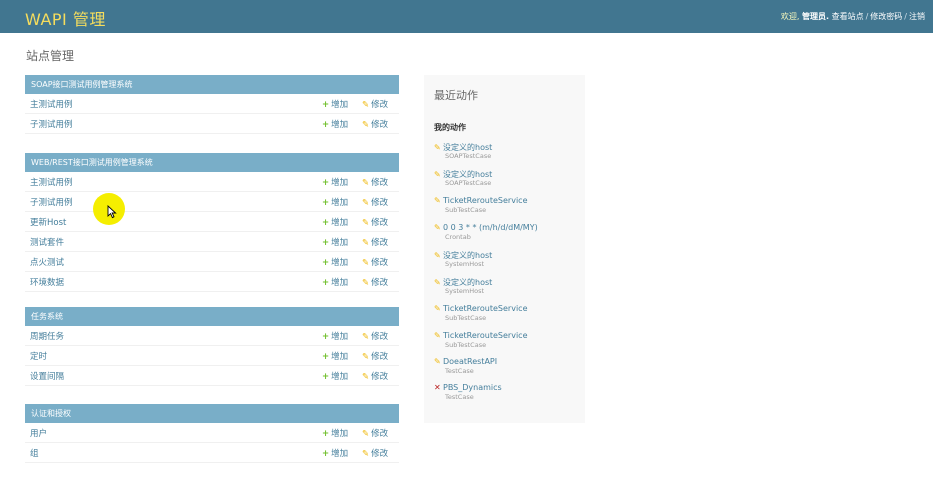  I want to click on module-row: 定时 + 增加 ✎ 修改, so click(212, 356).